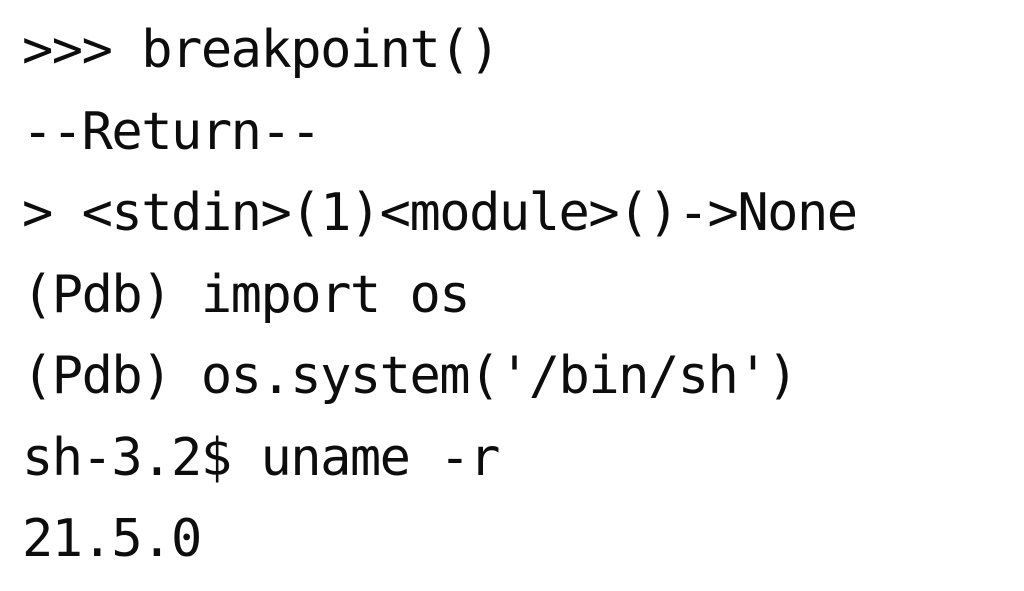 The width and height of the screenshot is (1024, 591). What do you see at coordinates (172, 131) in the screenshot?
I see `pdb-return-line: --Return--` at bounding box center [172, 131].